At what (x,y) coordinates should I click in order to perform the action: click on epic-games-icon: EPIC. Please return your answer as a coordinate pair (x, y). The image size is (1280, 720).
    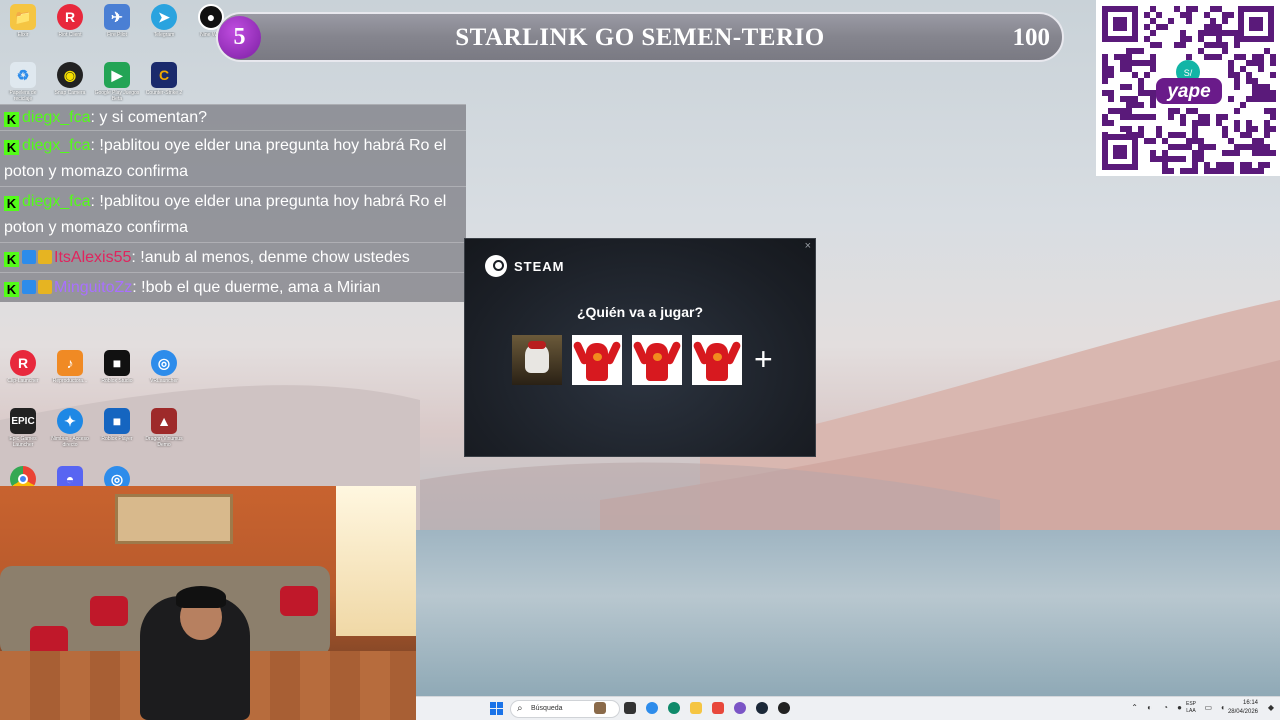
    Looking at the image, I should click on (23, 421).